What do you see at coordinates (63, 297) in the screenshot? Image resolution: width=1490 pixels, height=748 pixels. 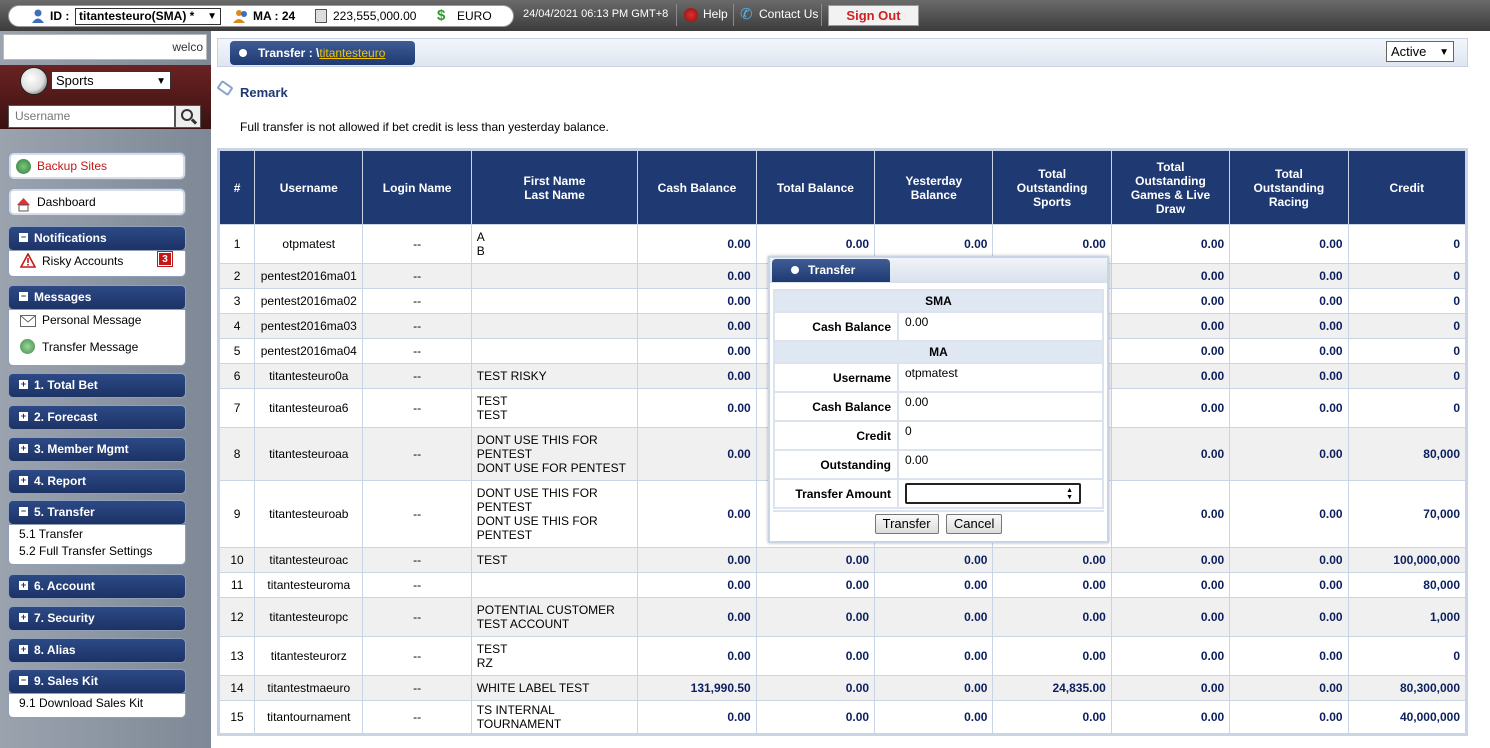 I see `messages-title: Messages` at bounding box center [63, 297].